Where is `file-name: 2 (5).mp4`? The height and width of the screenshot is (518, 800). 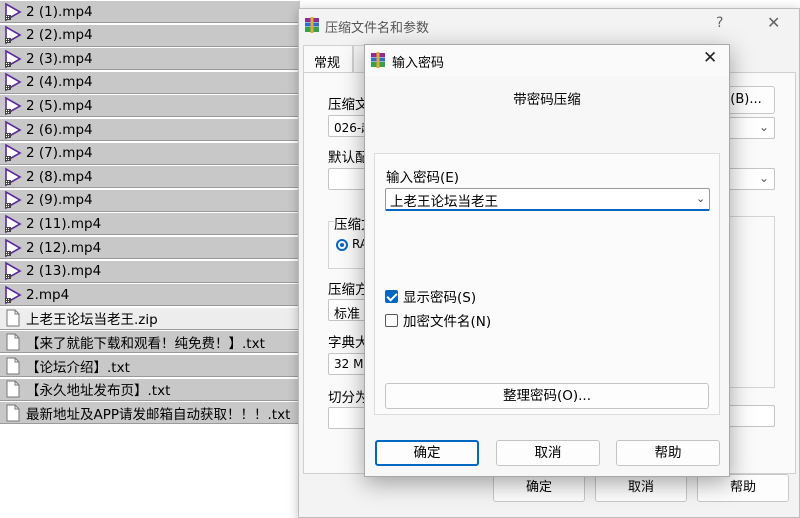 file-name: 2 (5).mp4 is located at coordinates (59, 105).